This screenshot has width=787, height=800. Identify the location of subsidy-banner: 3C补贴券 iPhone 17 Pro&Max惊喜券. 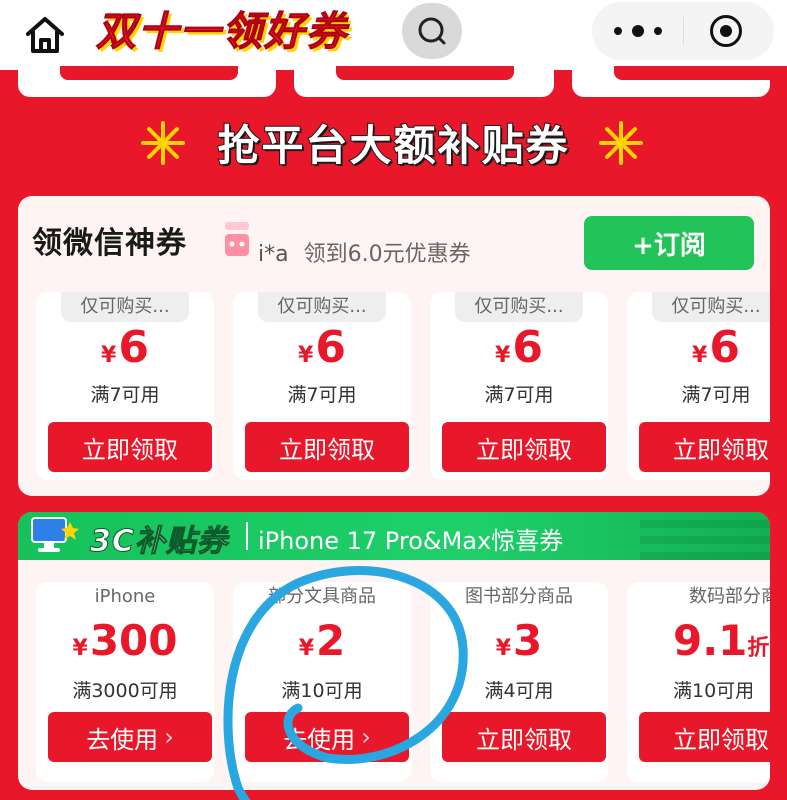
(394, 536).